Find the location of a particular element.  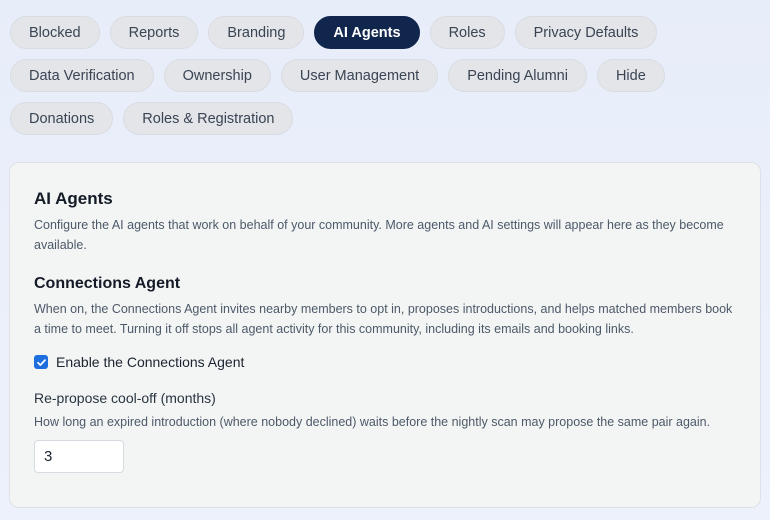

tab-reports: Reports is located at coordinates (154, 32).